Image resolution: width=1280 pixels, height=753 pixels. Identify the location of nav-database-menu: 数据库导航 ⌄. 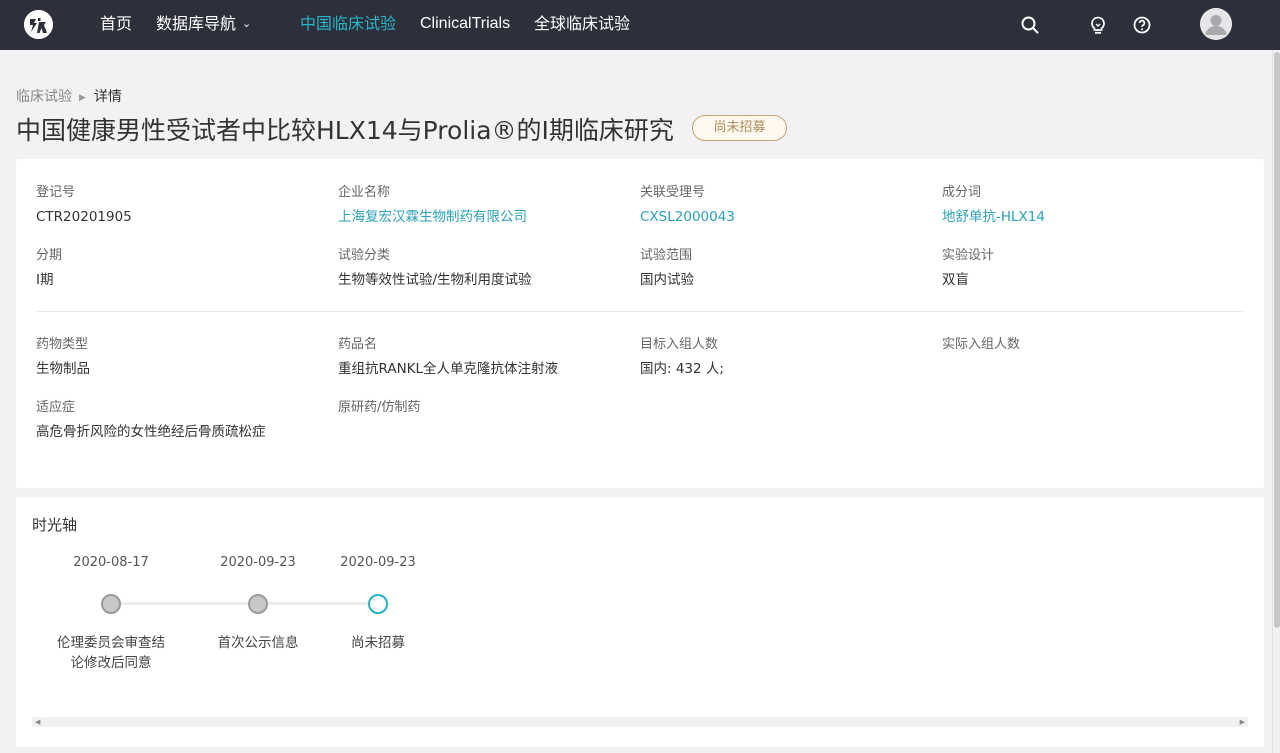
(203, 25).